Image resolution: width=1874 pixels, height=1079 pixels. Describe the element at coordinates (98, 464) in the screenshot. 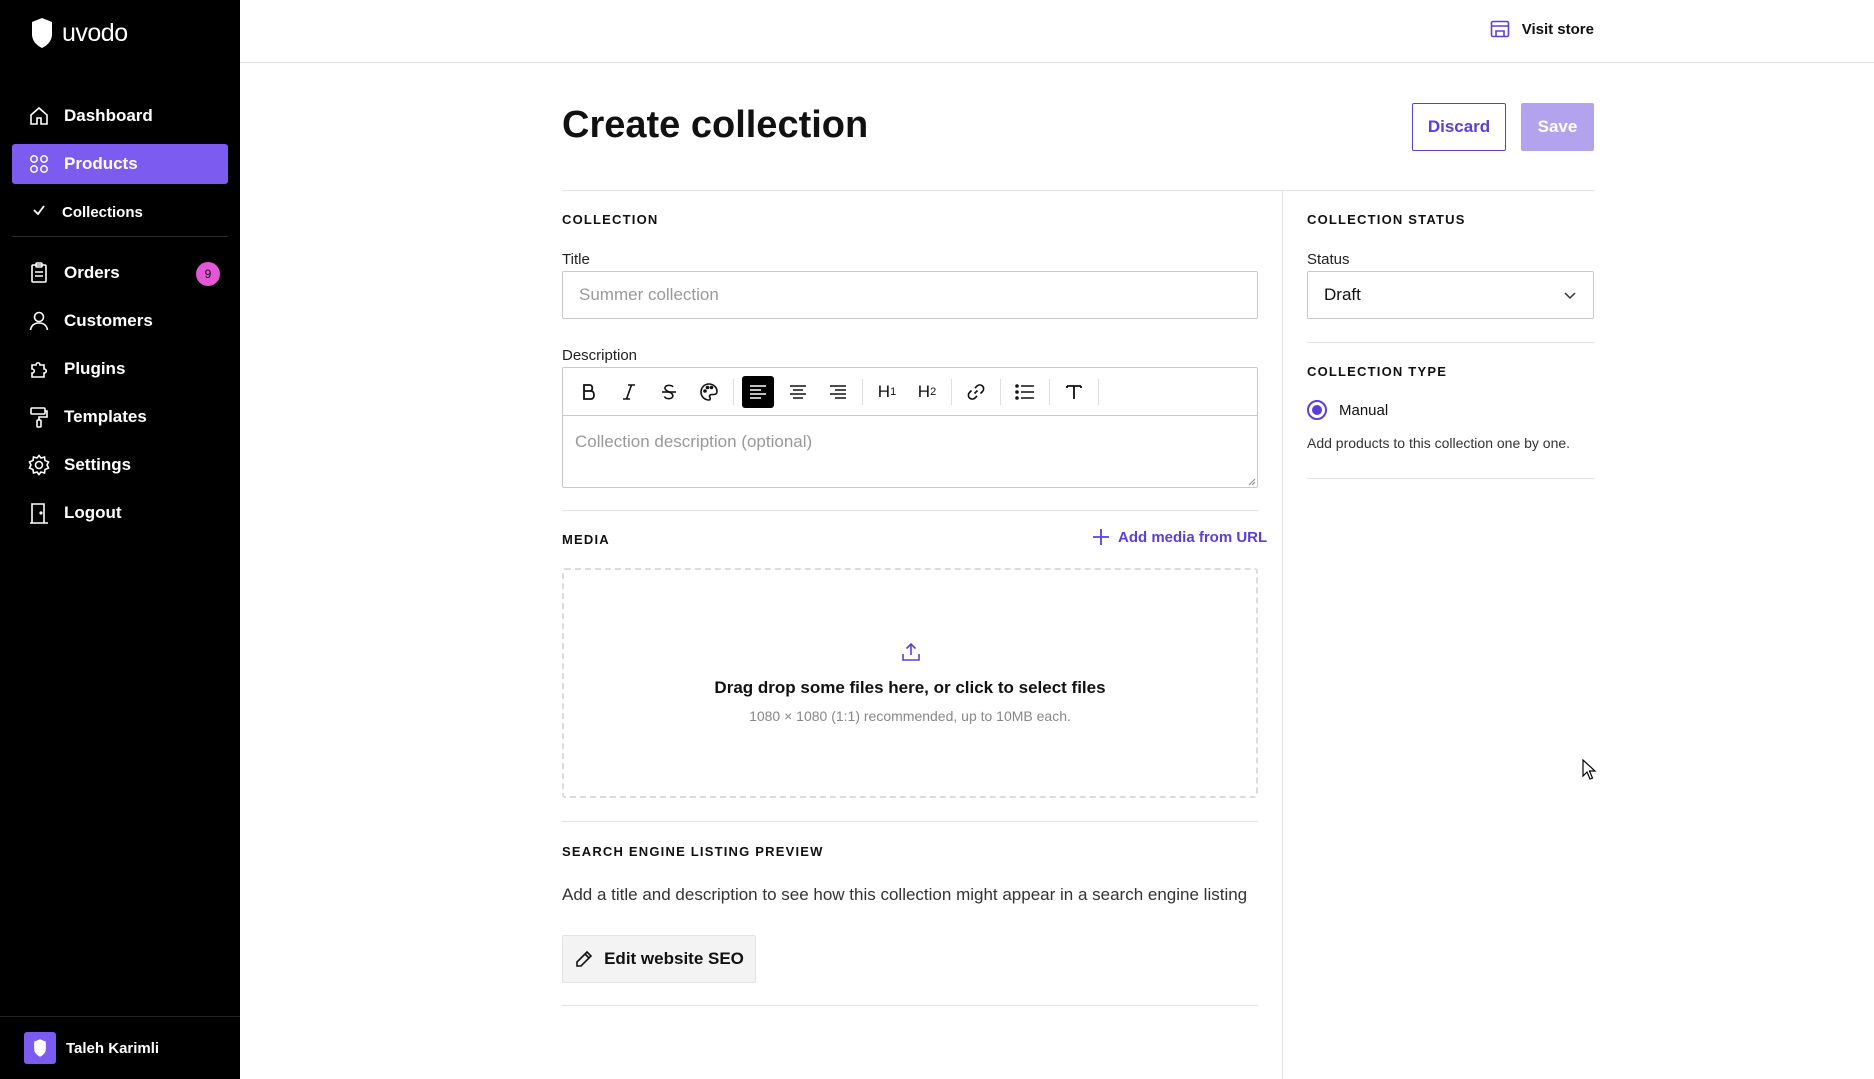

I see `sidebar-item-label: Settings` at that location.